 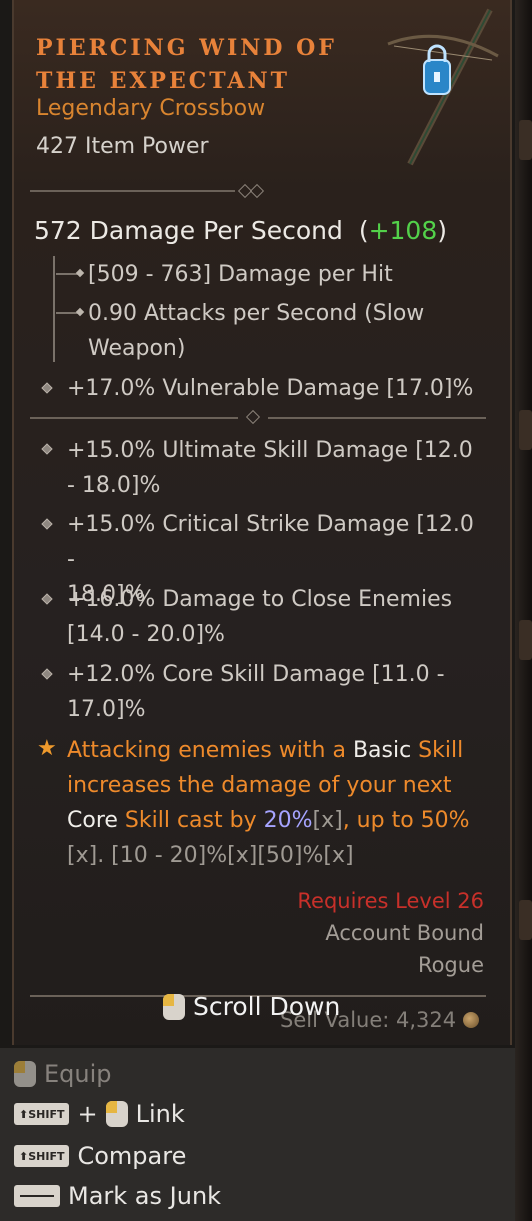 I want to click on item-type: Legendary Crossbow, so click(x=151, y=108).